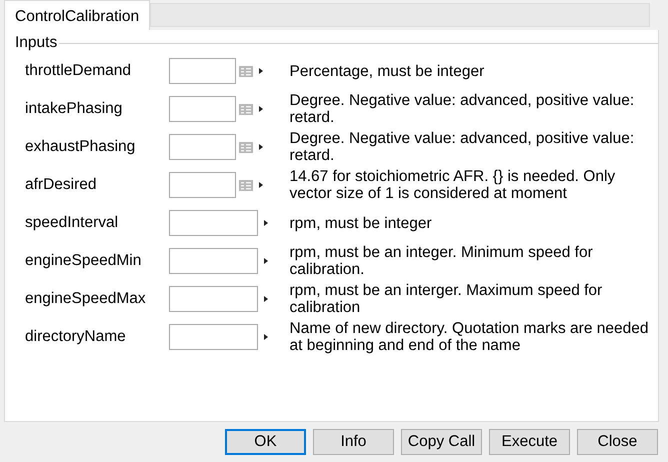  I want to click on field-label: engineSpeedMin, so click(83, 261).